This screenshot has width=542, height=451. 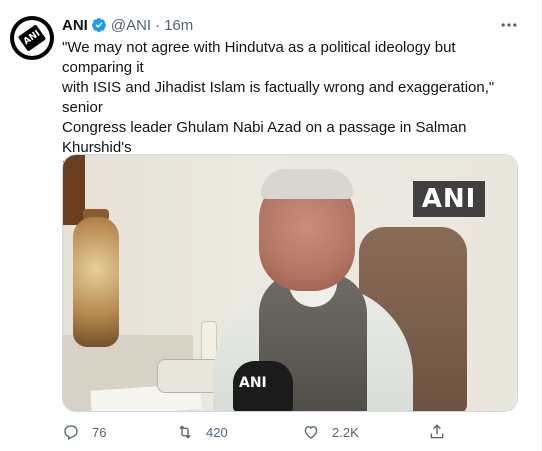 I want to click on photo-telephone, so click(x=189, y=376).